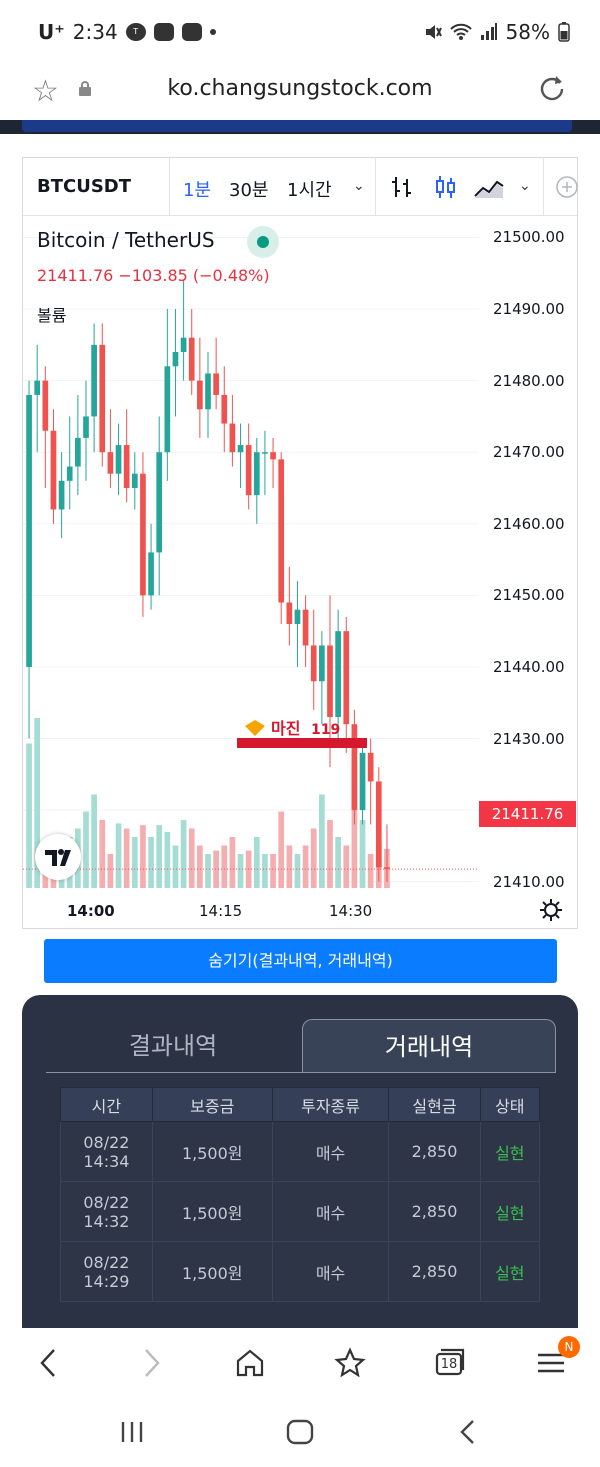 This screenshot has height=1467, width=600. Describe the element at coordinates (221, 911) in the screenshot. I see `time-tick-label: 14:15` at that location.